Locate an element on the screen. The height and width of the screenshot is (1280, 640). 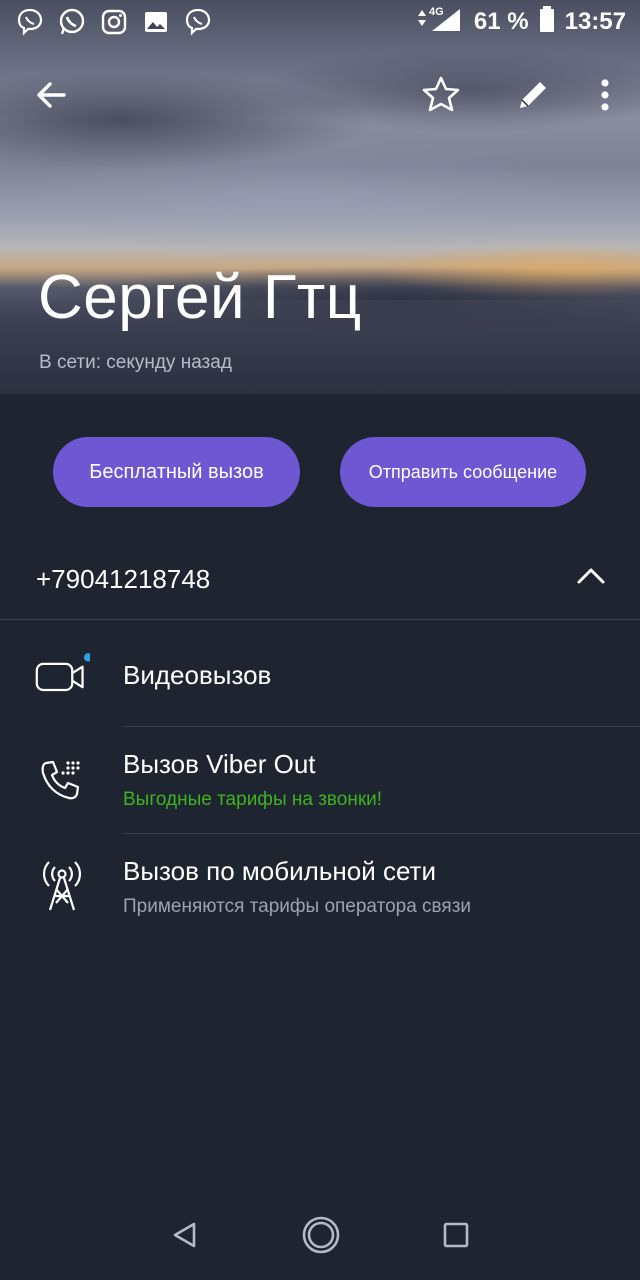
phone-number: +79041218748 is located at coordinates (123, 579).